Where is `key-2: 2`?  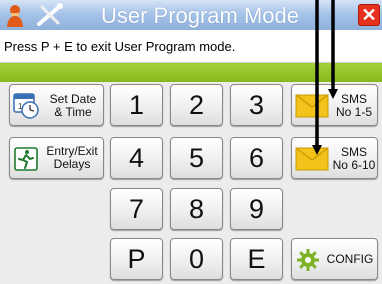 key-2: 2 is located at coordinates (196, 105).